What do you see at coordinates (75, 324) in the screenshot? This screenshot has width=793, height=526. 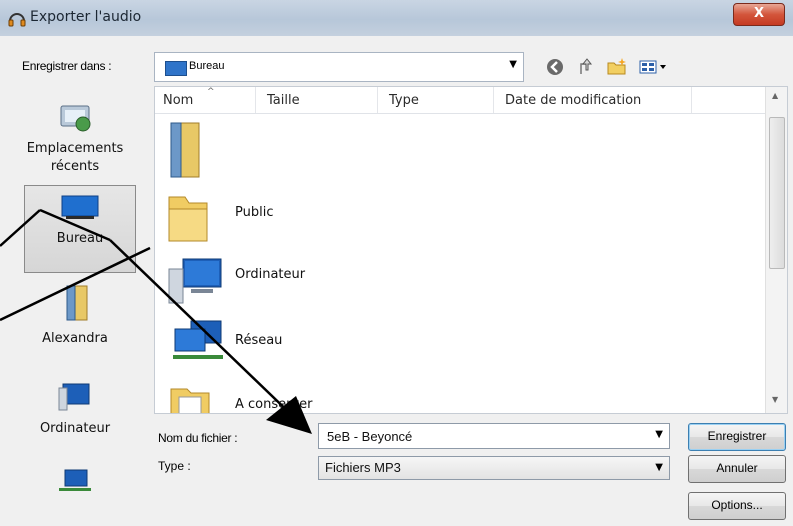 I see `sidebar-item-alexandra: Alexandra` at bounding box center [75, 324].